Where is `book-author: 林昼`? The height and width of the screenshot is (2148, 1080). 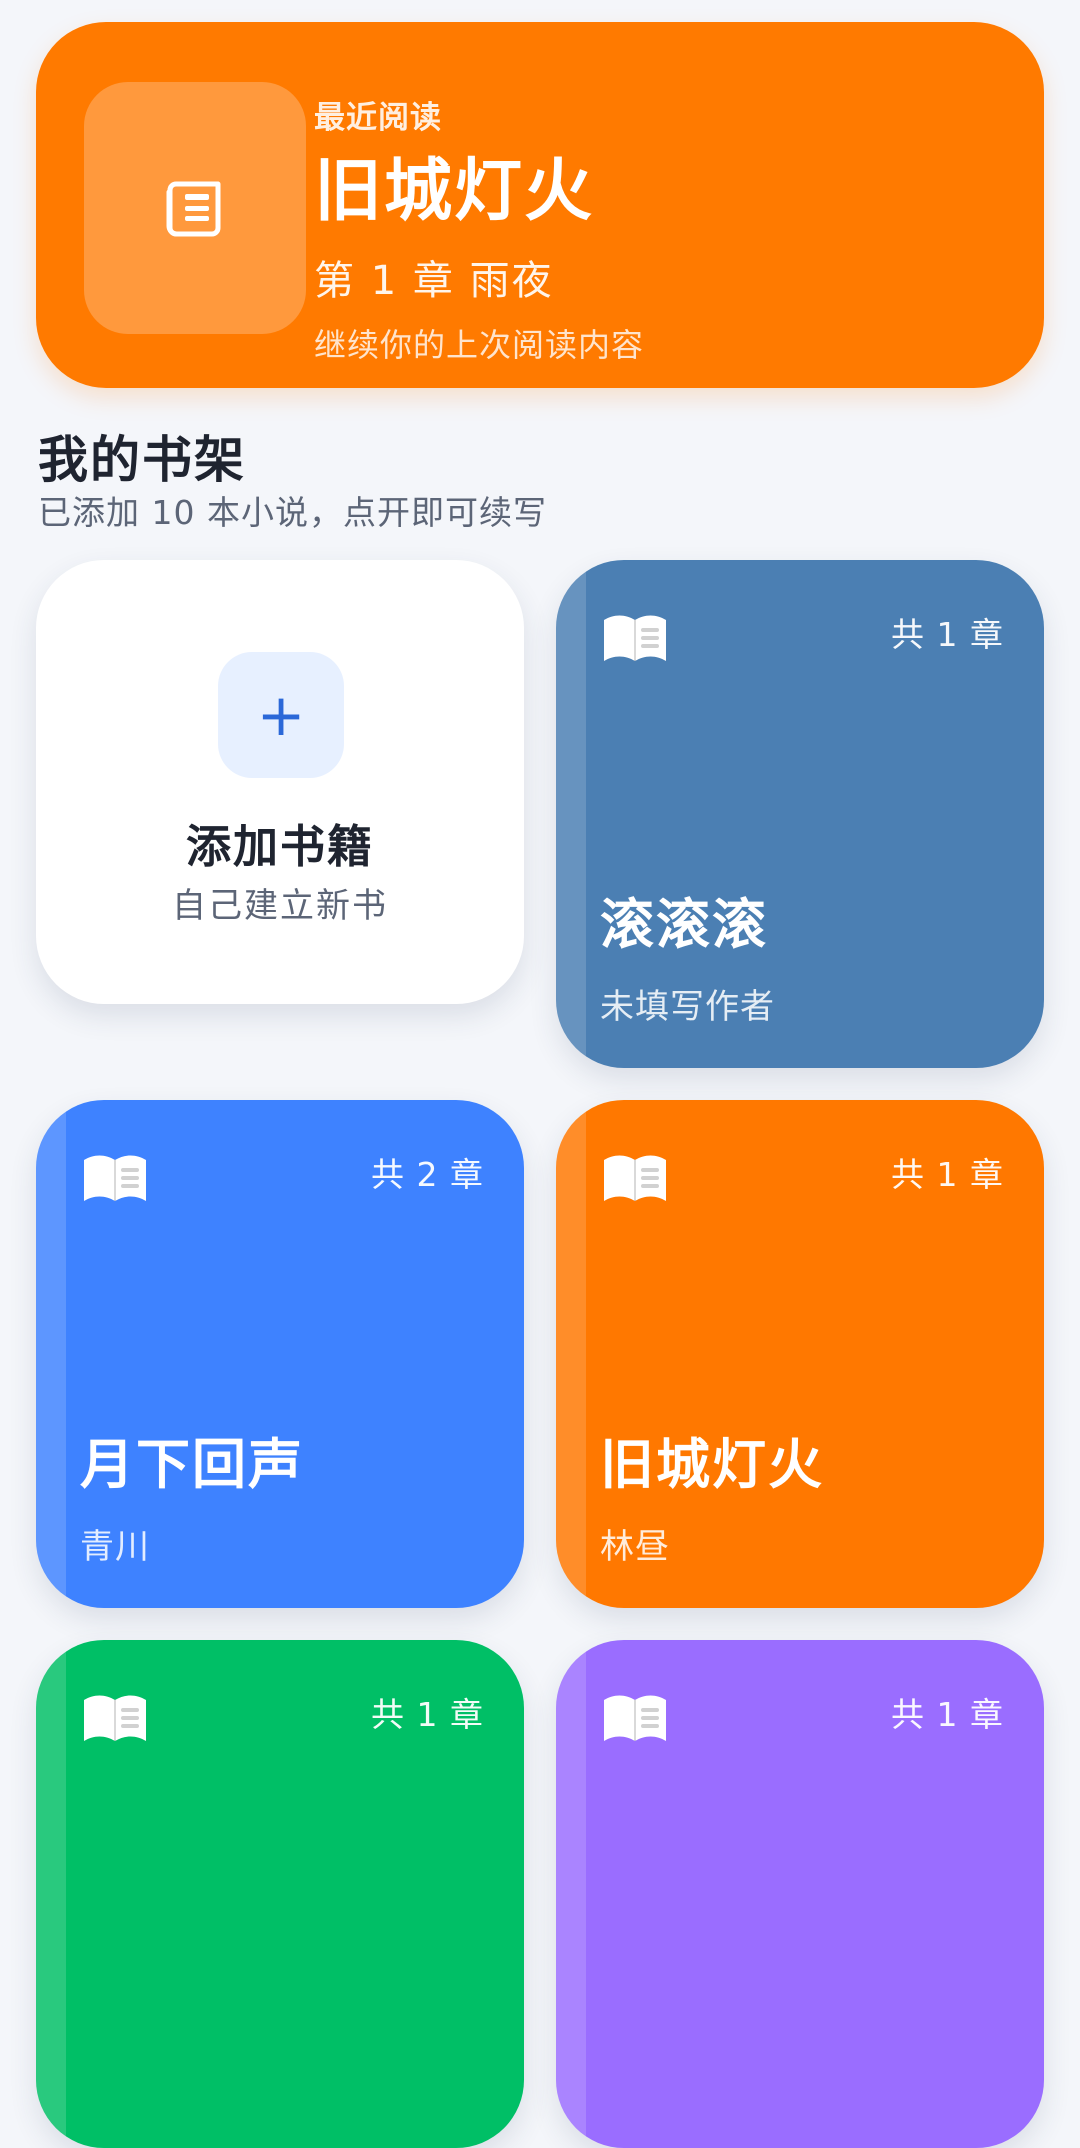 book-author: 林昼 is located at coordinates (635, 1547).